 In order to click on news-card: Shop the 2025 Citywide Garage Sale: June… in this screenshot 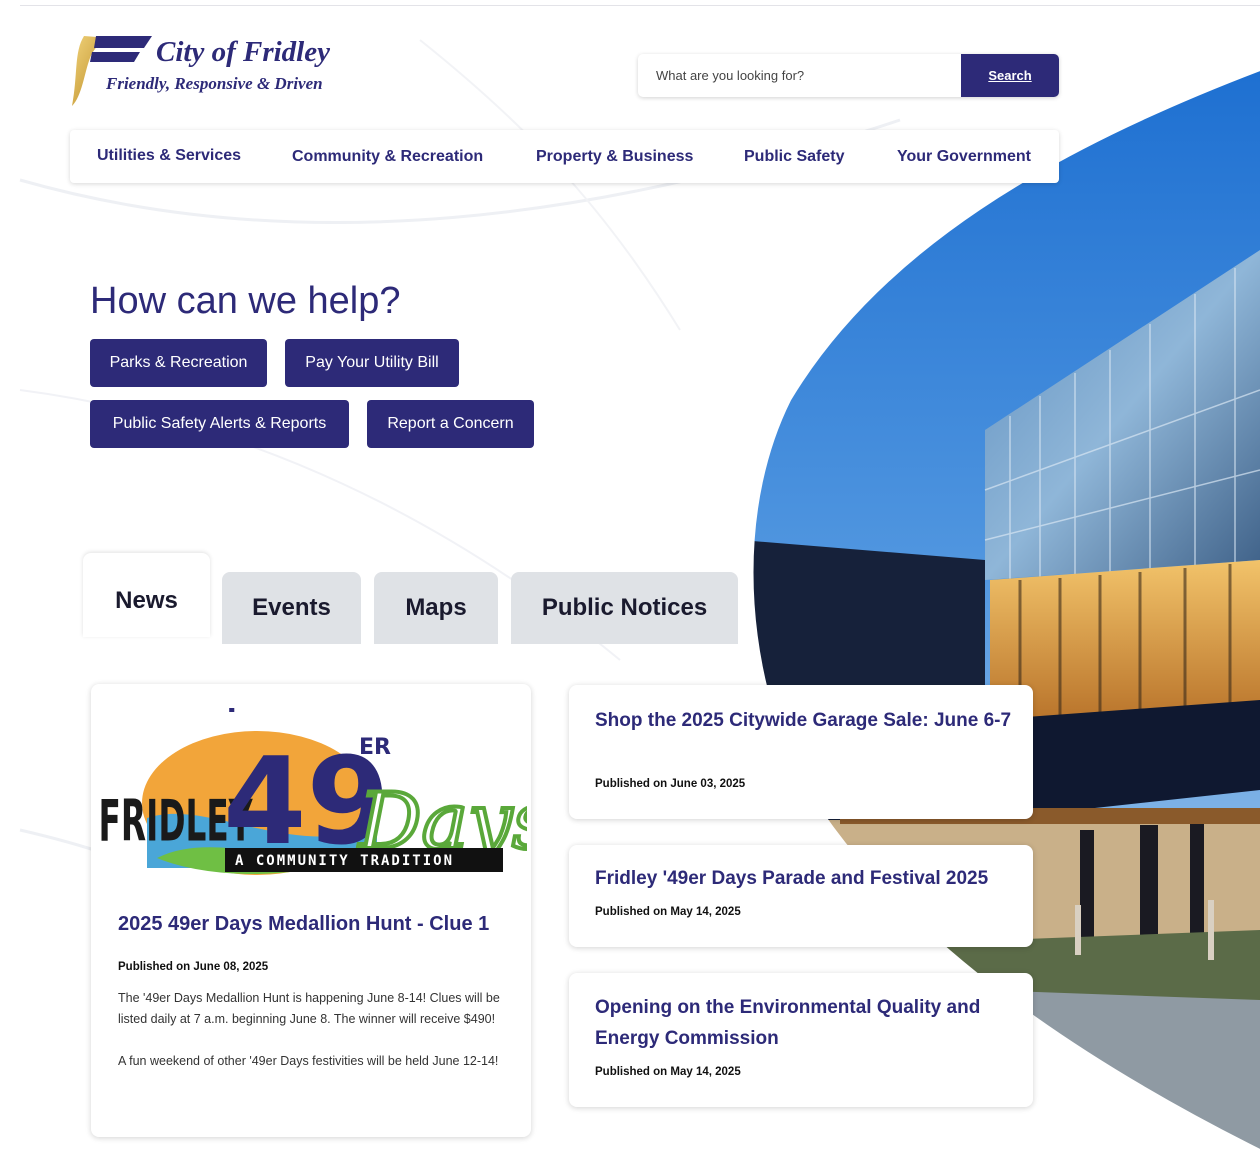, I will do `click(801, 752)`.